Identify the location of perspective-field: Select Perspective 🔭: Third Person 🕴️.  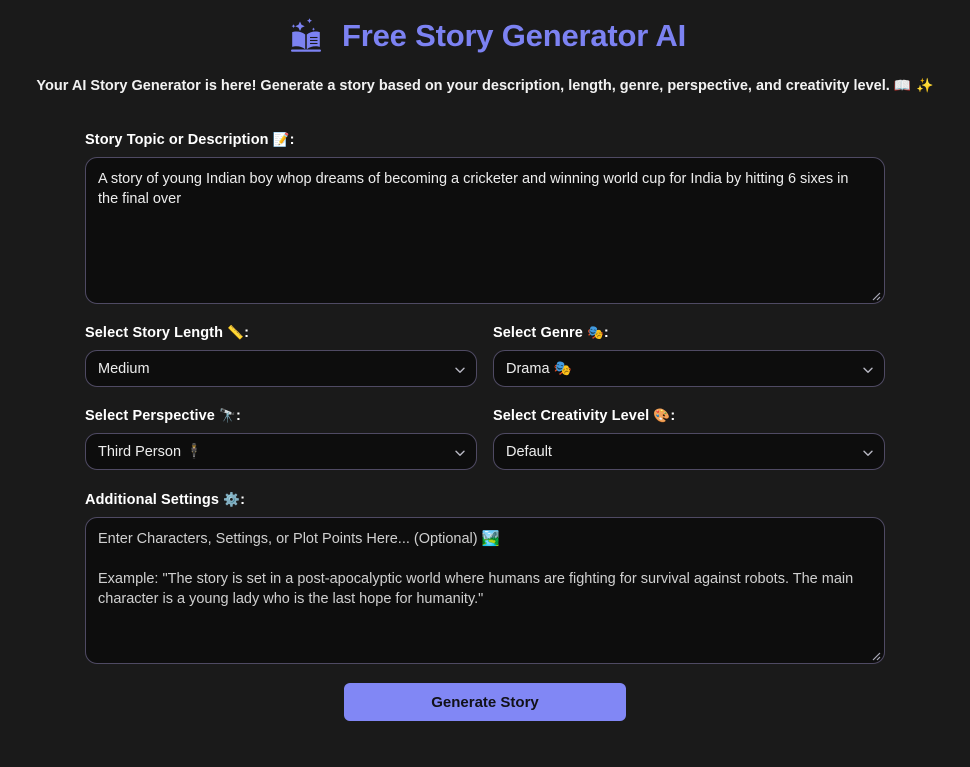
(281, 439).